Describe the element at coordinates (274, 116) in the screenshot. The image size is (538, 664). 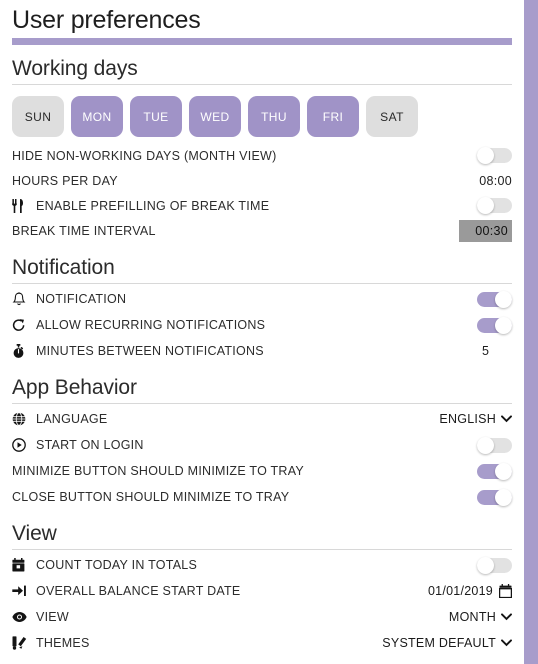
I see `day-toggle-thu: THU` at that location.